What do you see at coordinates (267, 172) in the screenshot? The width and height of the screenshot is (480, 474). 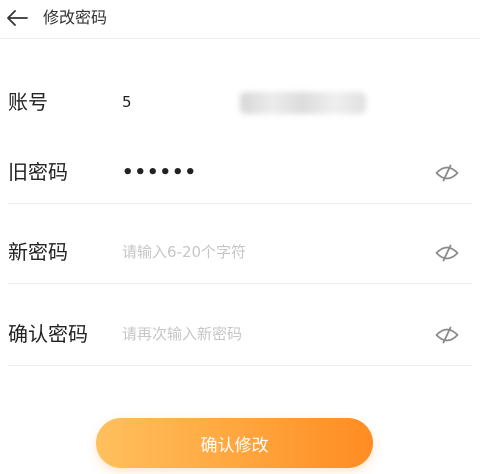 I see `old-password-input` at bounding box center [267, 172].